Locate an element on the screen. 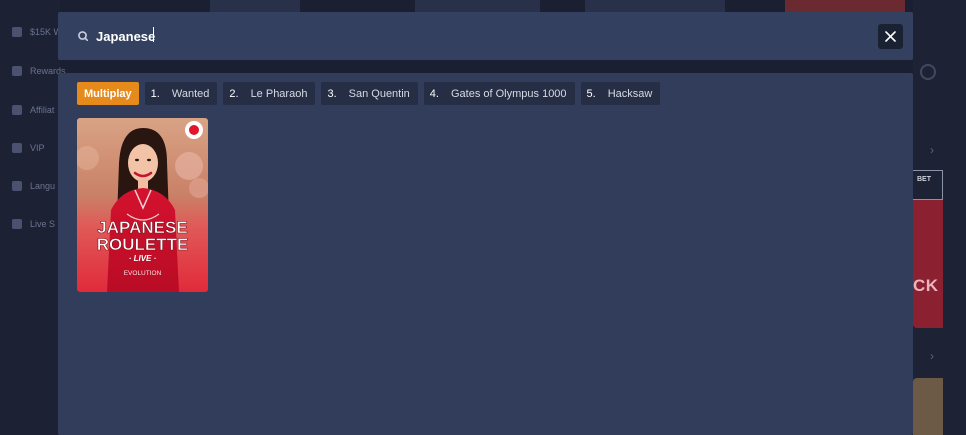 The image size is (966, 435). bg-nav-item-promo: $15K W is located at coordinates (37, 32).